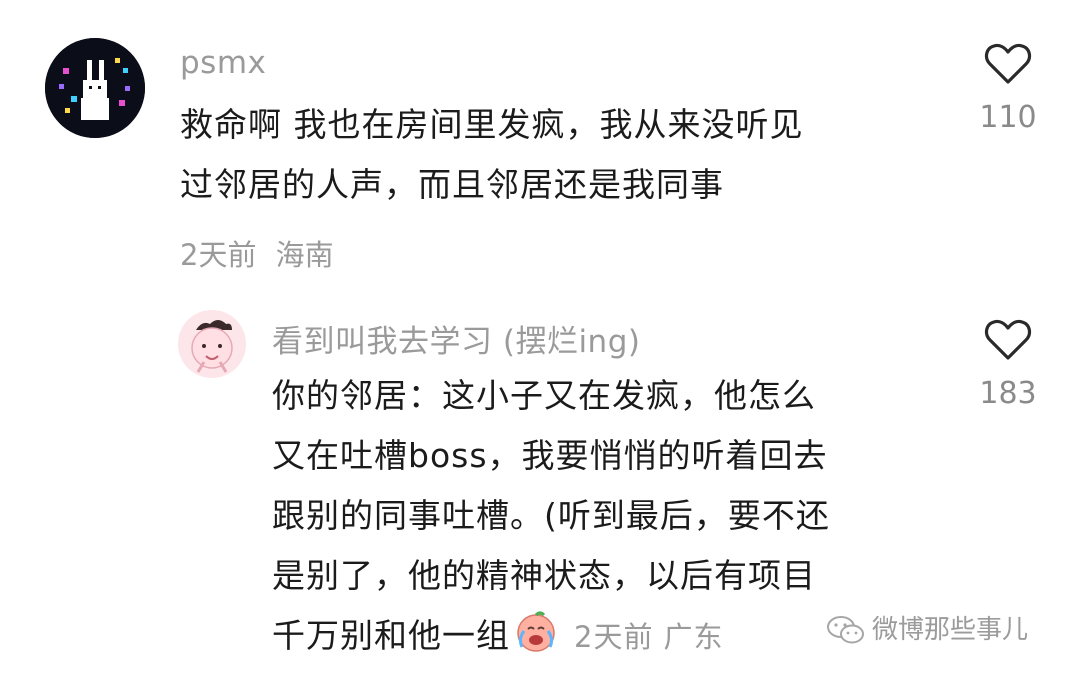 Image resolution: width=1080 pixels, height=678 pixels. What do you see at coordinates (456, 338) in the screenshot?
I see `username: 看到叫我去学习 (摆烂ing)` at bounding box center [456, 338].